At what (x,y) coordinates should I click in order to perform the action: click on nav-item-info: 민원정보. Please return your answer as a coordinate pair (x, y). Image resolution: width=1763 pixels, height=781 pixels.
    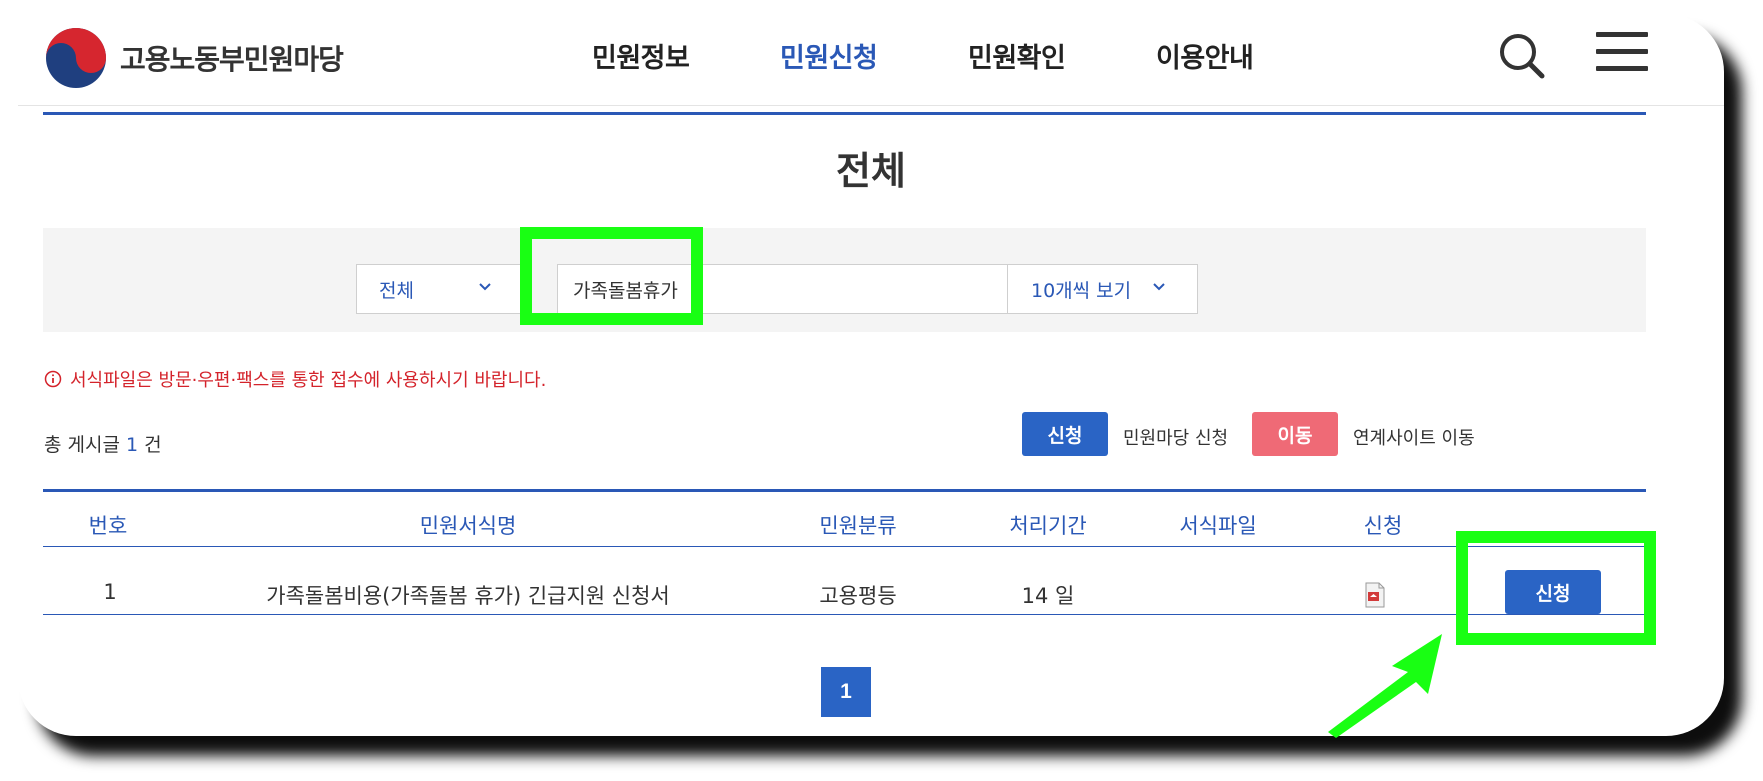
    Looking at the image, I should click on (641, 55).